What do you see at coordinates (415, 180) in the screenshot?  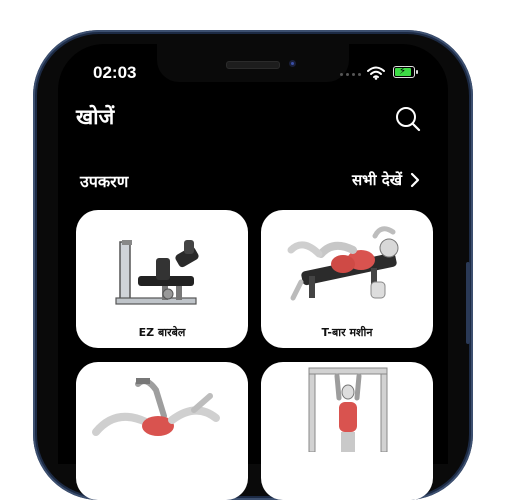 I see `chevron-right-icon` at bounding box center [415, 180].